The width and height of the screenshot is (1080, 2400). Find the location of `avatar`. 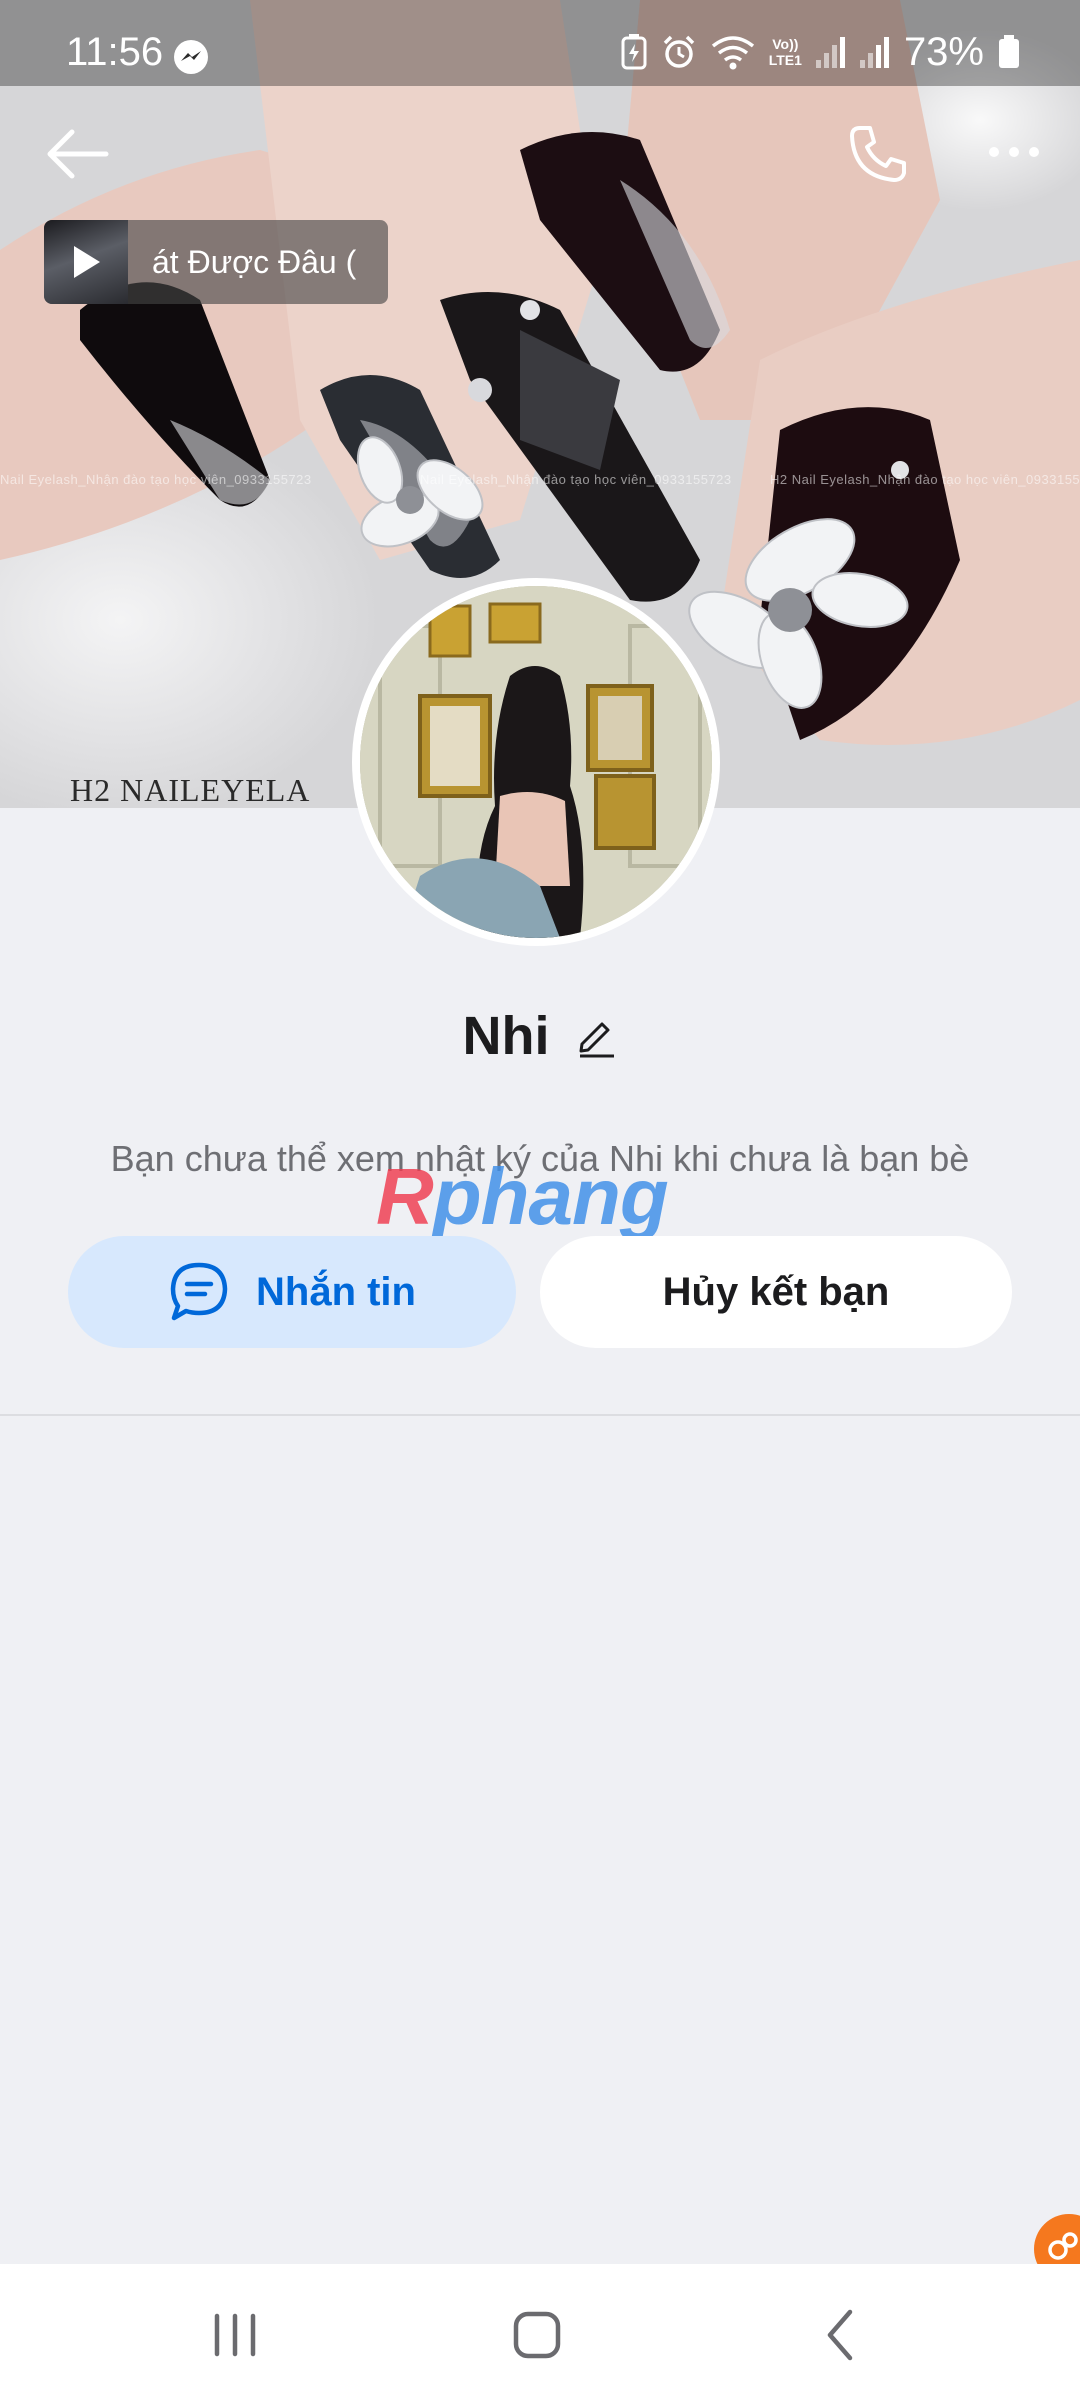

avatar is located at coordinates (536, 762).